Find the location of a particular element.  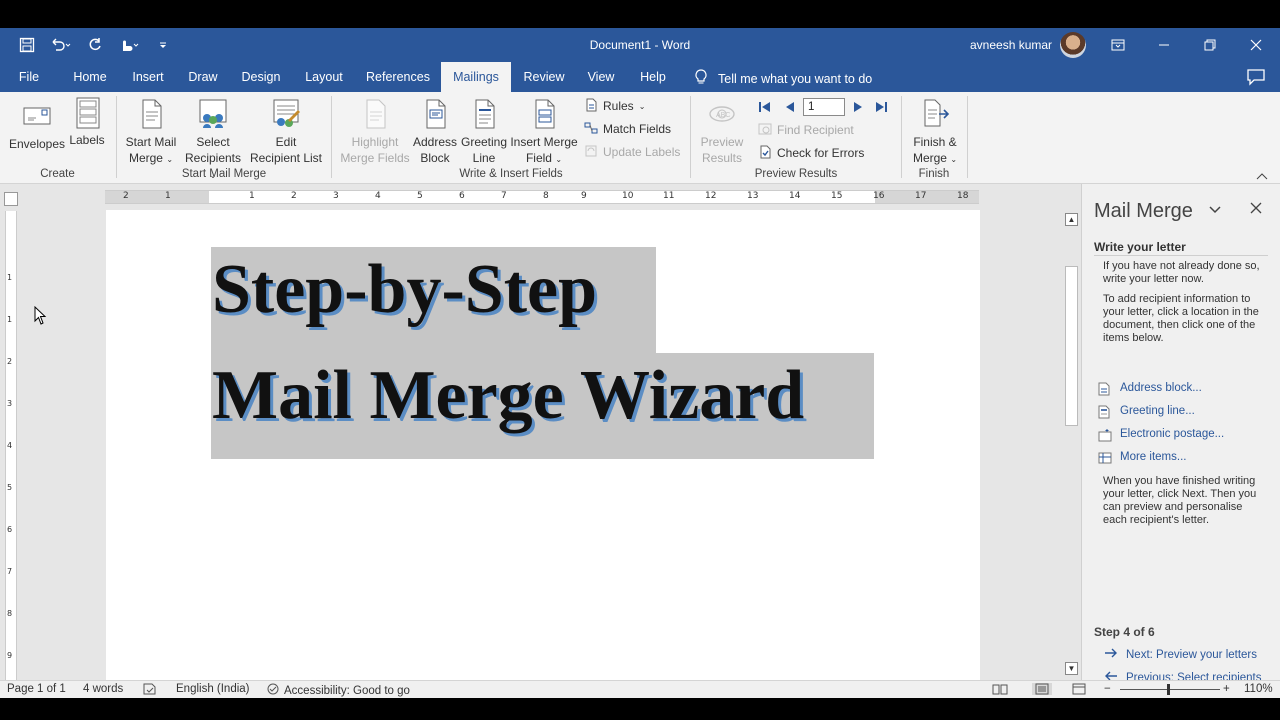

insert-merge-field-button: Insert Merge Field ⌄ is located at coordinates (544, 133).